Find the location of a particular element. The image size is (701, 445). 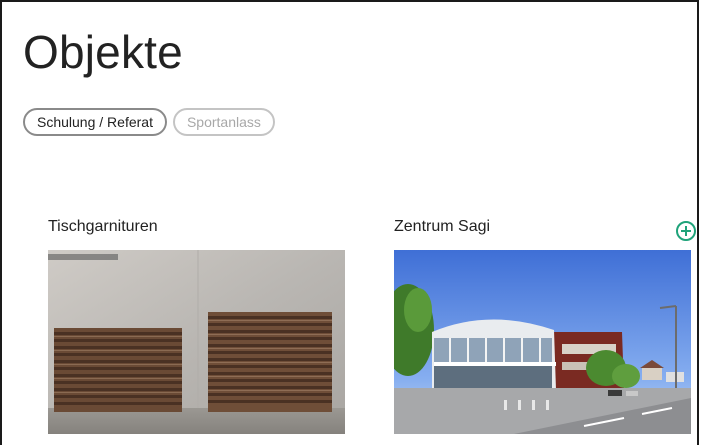

card-title: Zentrum Sagi is located at coordinates (542, 227).